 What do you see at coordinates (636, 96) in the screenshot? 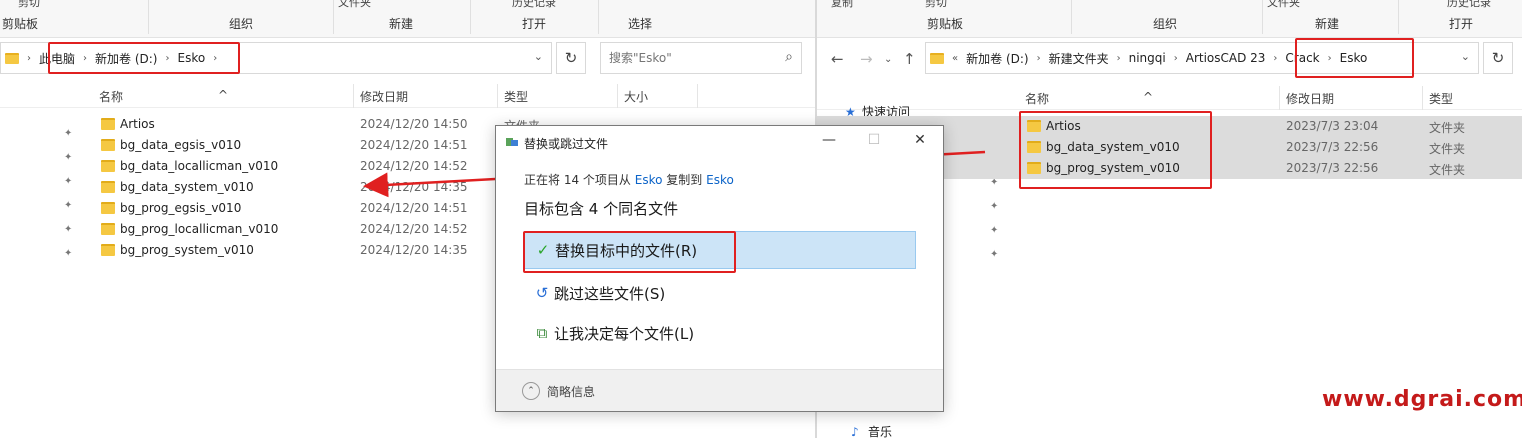
I see `column-size: 大小` at bounding box center [636, 96].